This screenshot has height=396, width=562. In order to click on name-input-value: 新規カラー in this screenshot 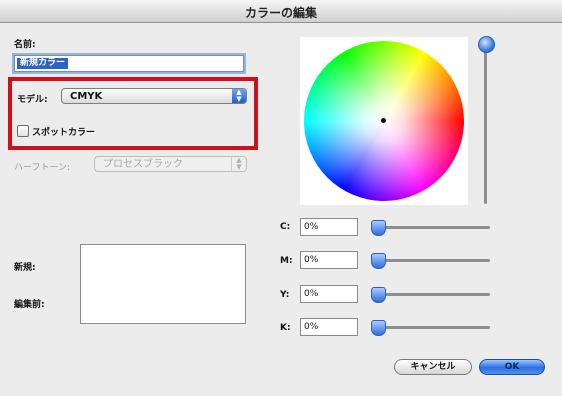, I will do `click(43, 63)`.